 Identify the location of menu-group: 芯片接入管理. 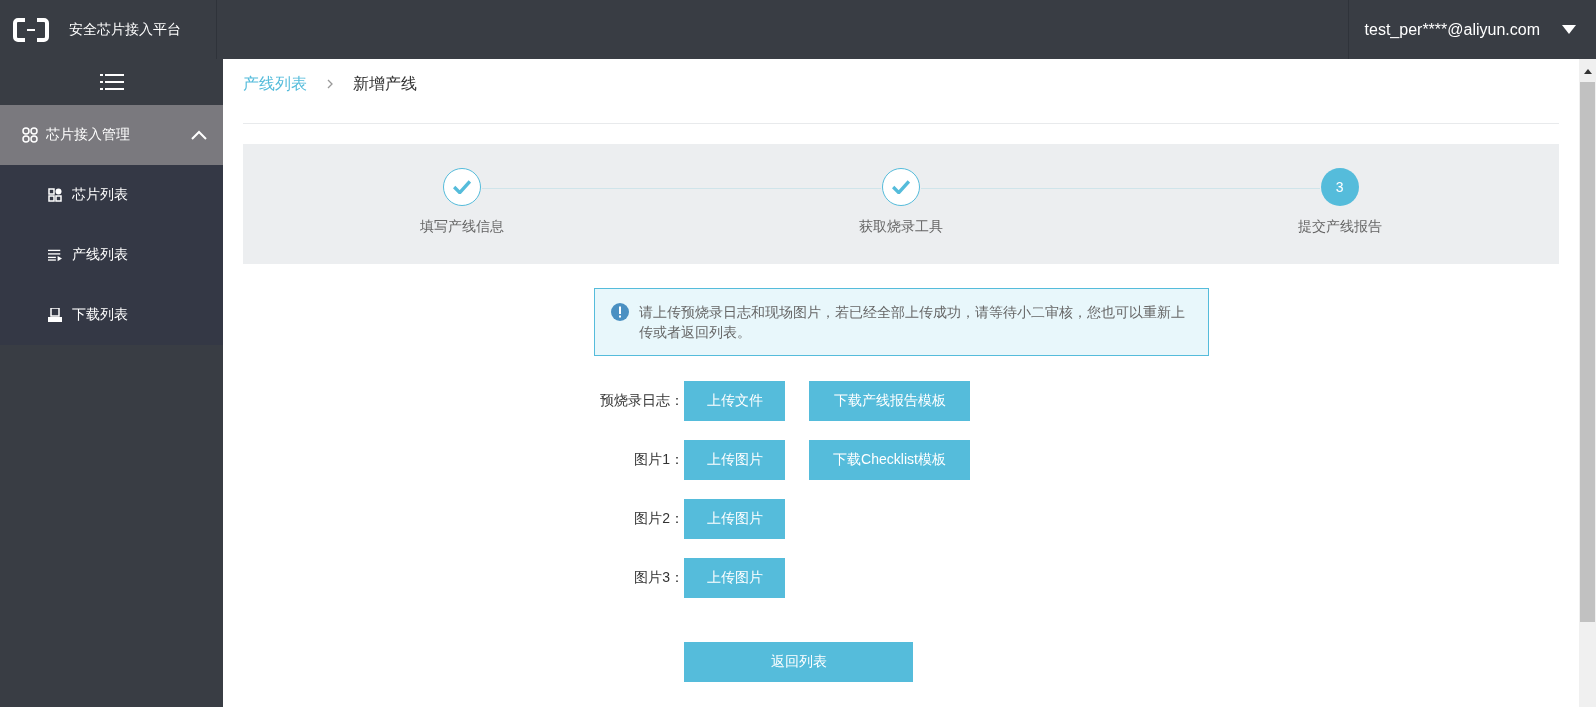
(111, 135).